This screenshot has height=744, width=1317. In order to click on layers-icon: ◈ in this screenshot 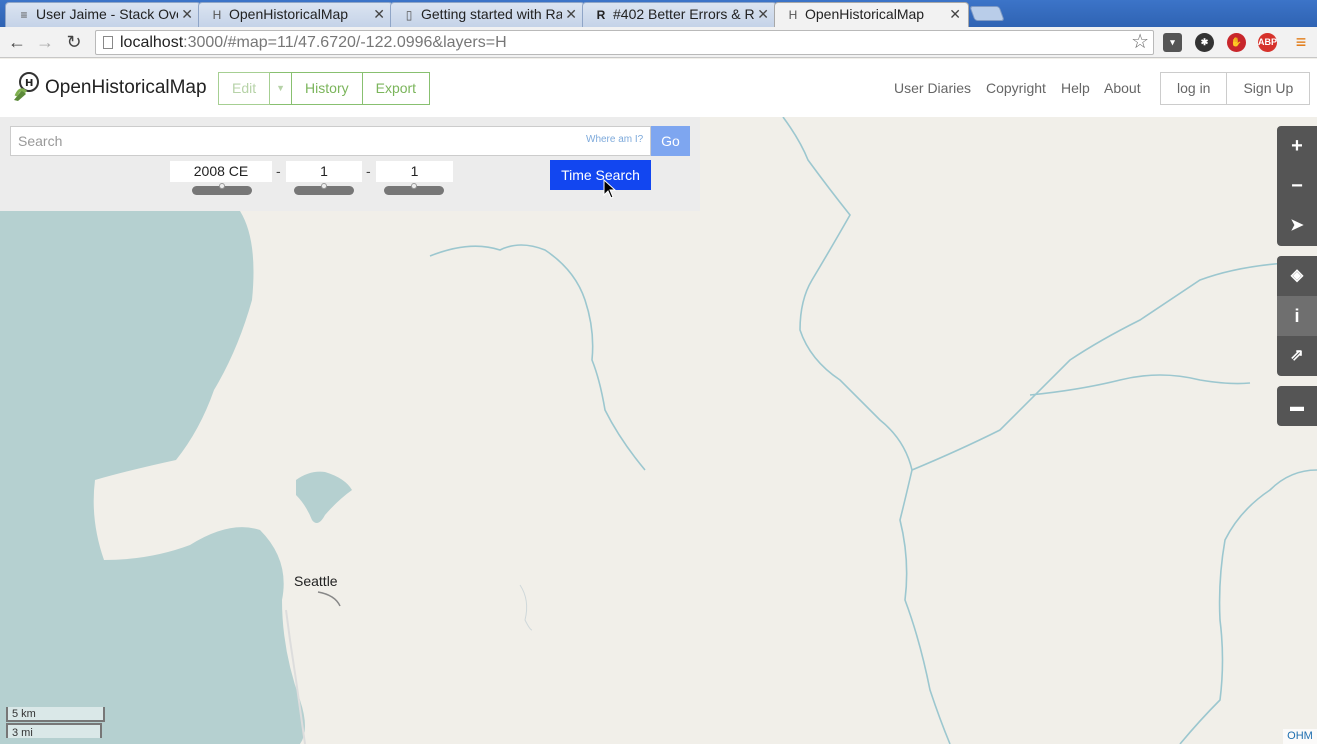, I will do `click(1297, 276)`.